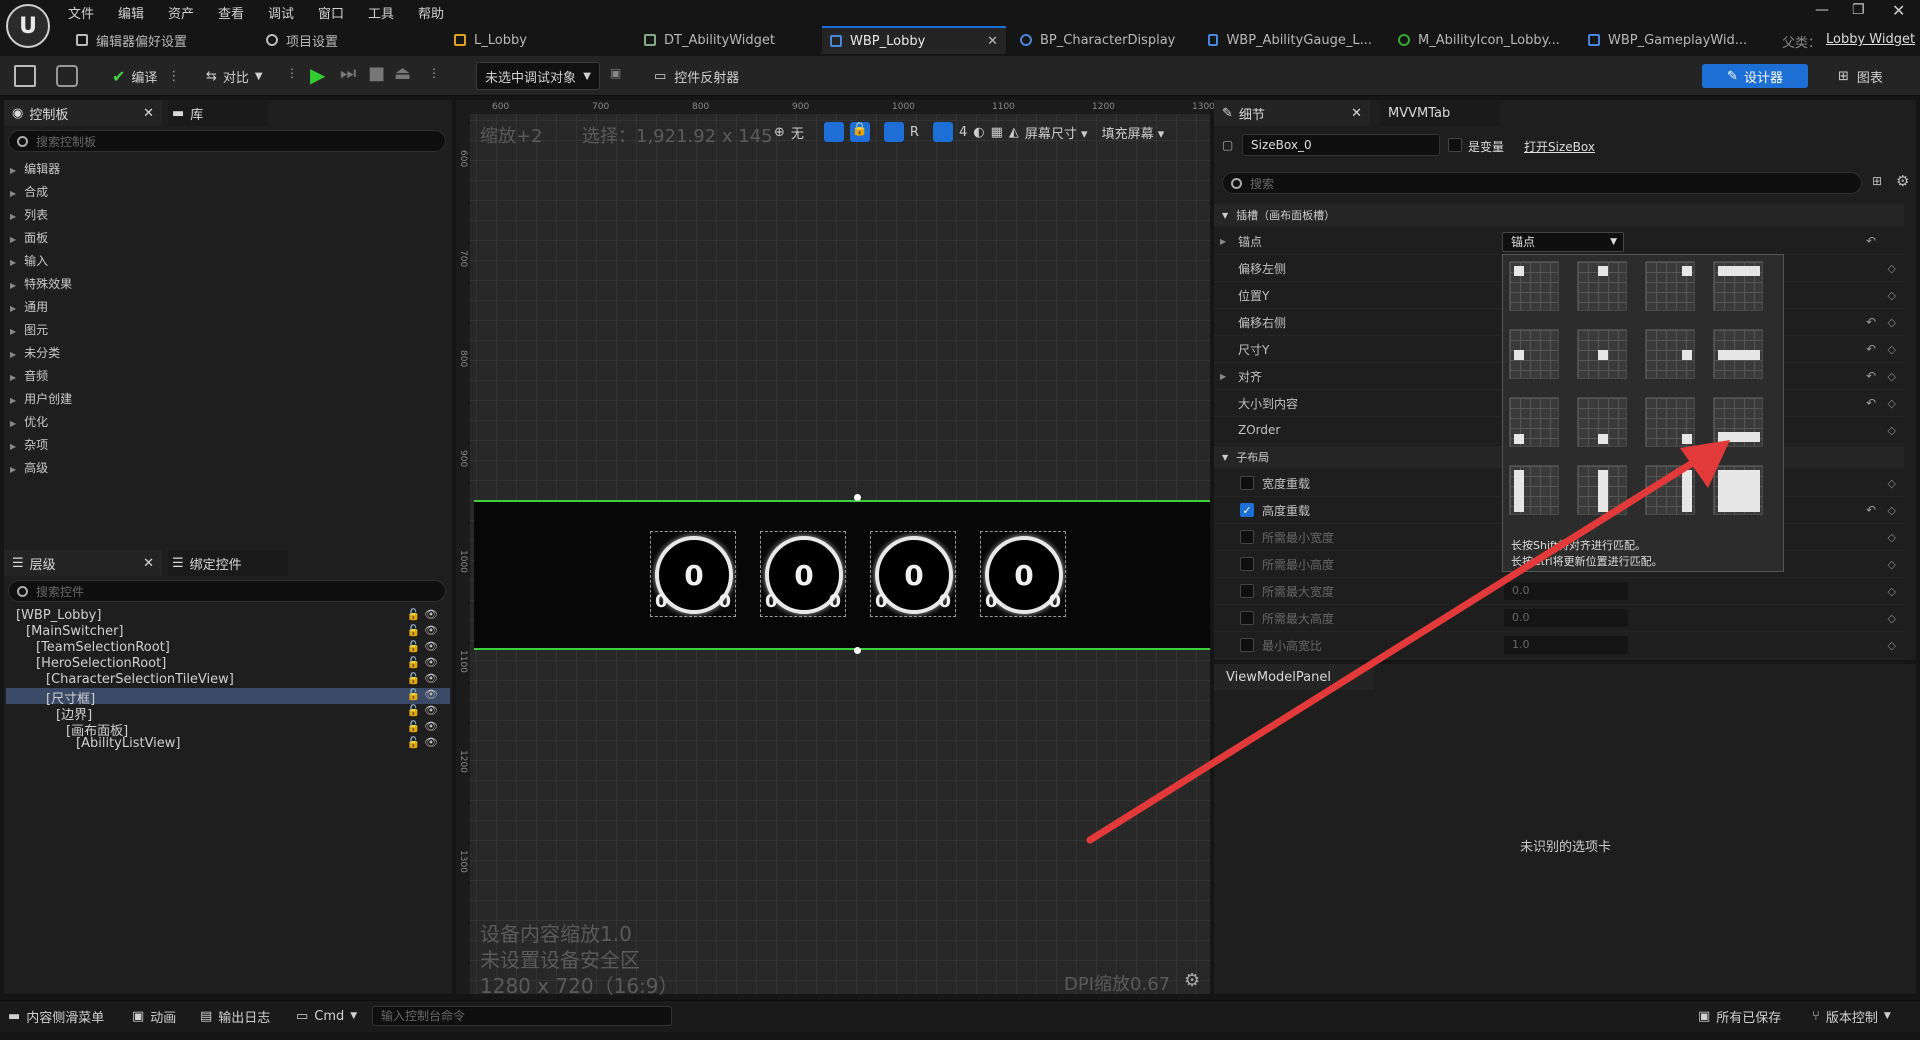 This screenshot has width=1920, height=1040. What do you see at coordinates (1566, 591) in the screenshot?
I see `value-input: 0.0` at bounding box center [1566, 591].